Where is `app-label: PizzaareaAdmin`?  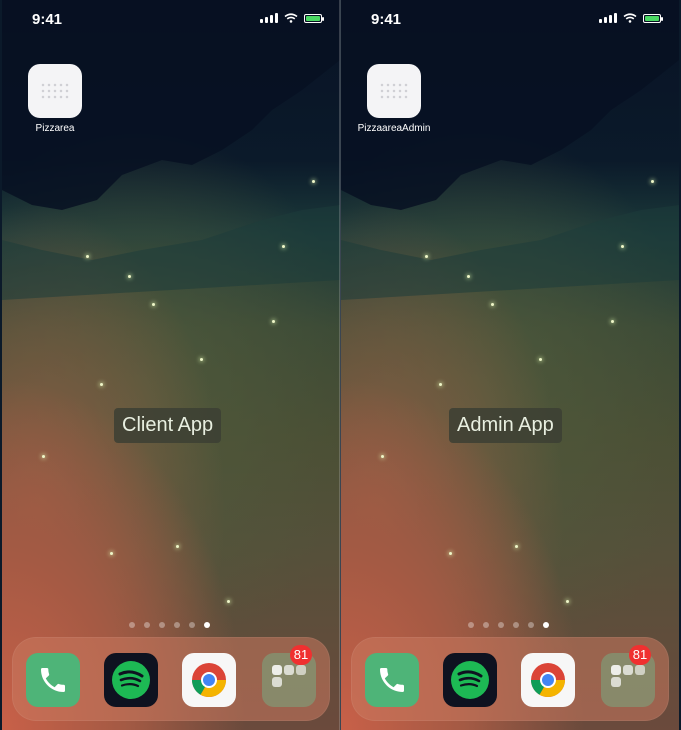 app-label: PizzaareaAdmin is located at coordinates (394, 128).